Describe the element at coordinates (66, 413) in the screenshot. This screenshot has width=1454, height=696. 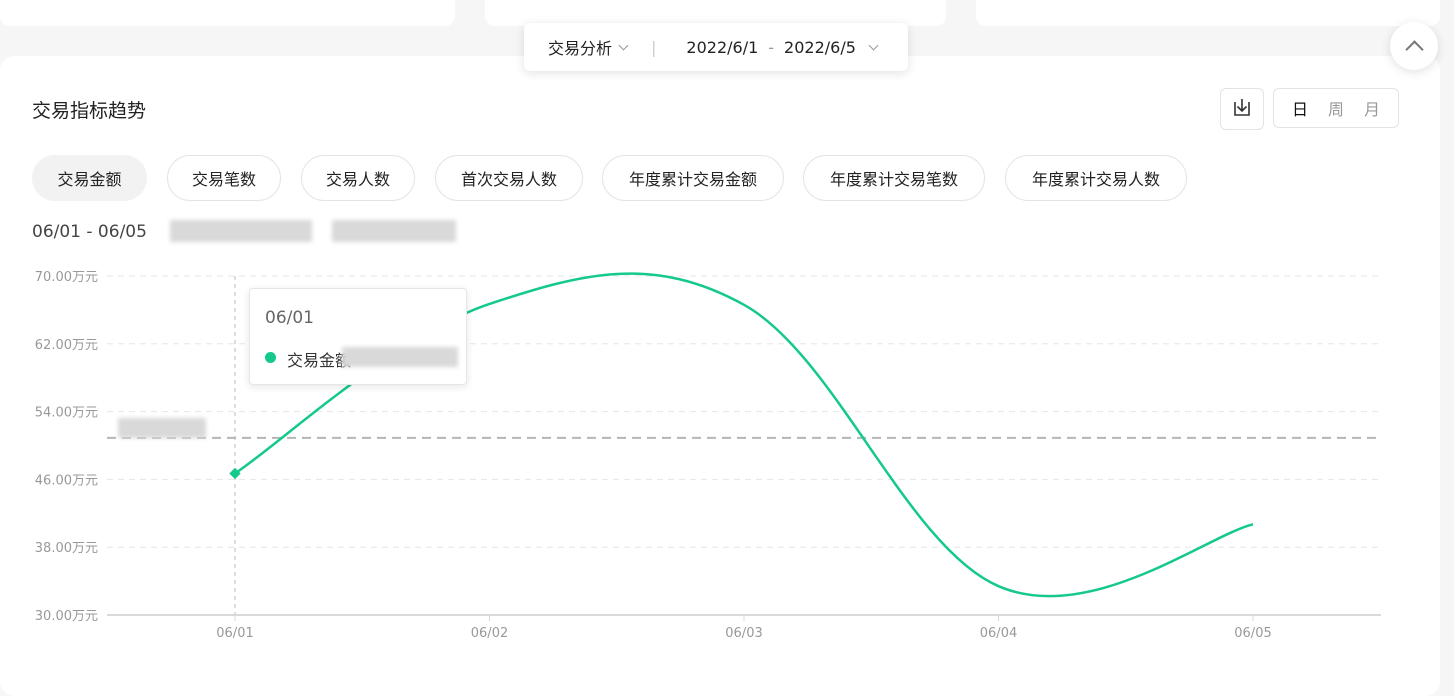
I see `y-tick-label: 54.00万元` at that location.